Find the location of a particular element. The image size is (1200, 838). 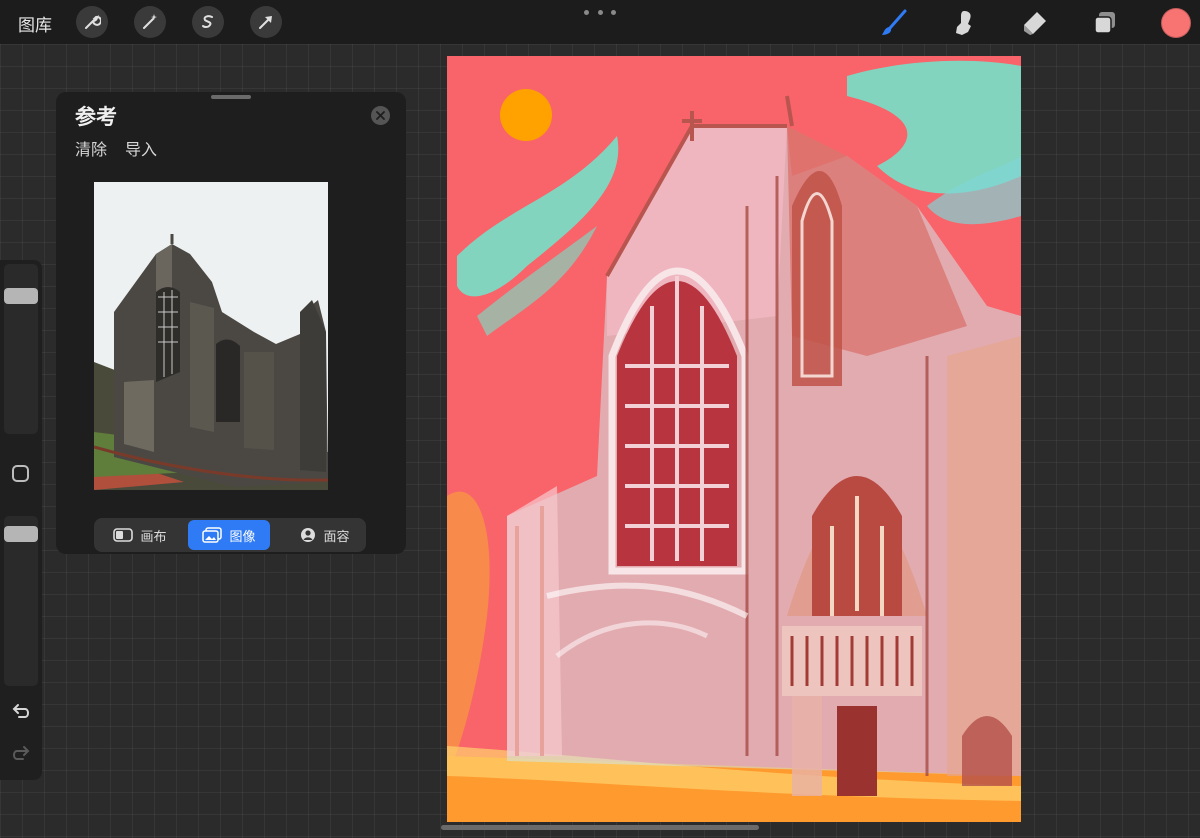

reference-mode-tabs: 画布 图像 面容 is located at coordinates (230, 535).